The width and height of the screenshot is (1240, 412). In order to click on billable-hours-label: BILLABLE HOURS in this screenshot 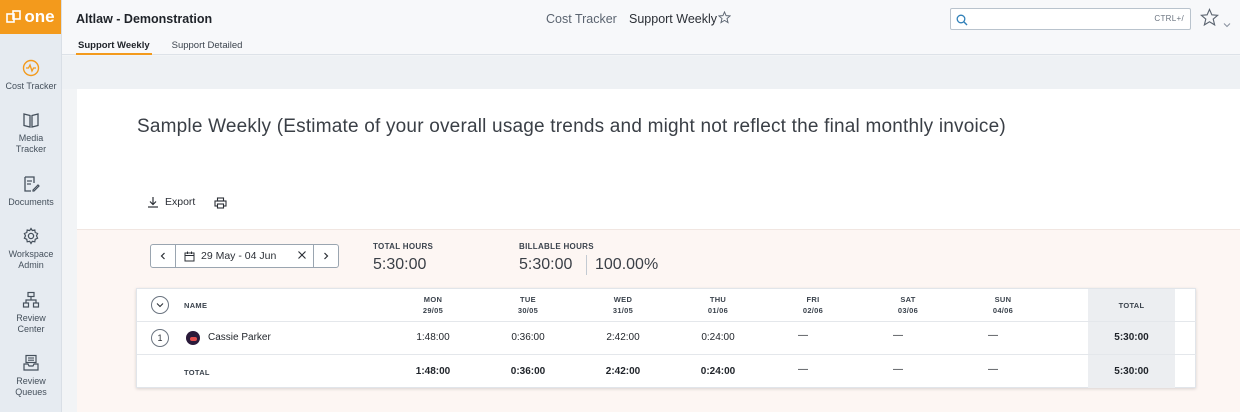, I will do `click(556, 246)`.